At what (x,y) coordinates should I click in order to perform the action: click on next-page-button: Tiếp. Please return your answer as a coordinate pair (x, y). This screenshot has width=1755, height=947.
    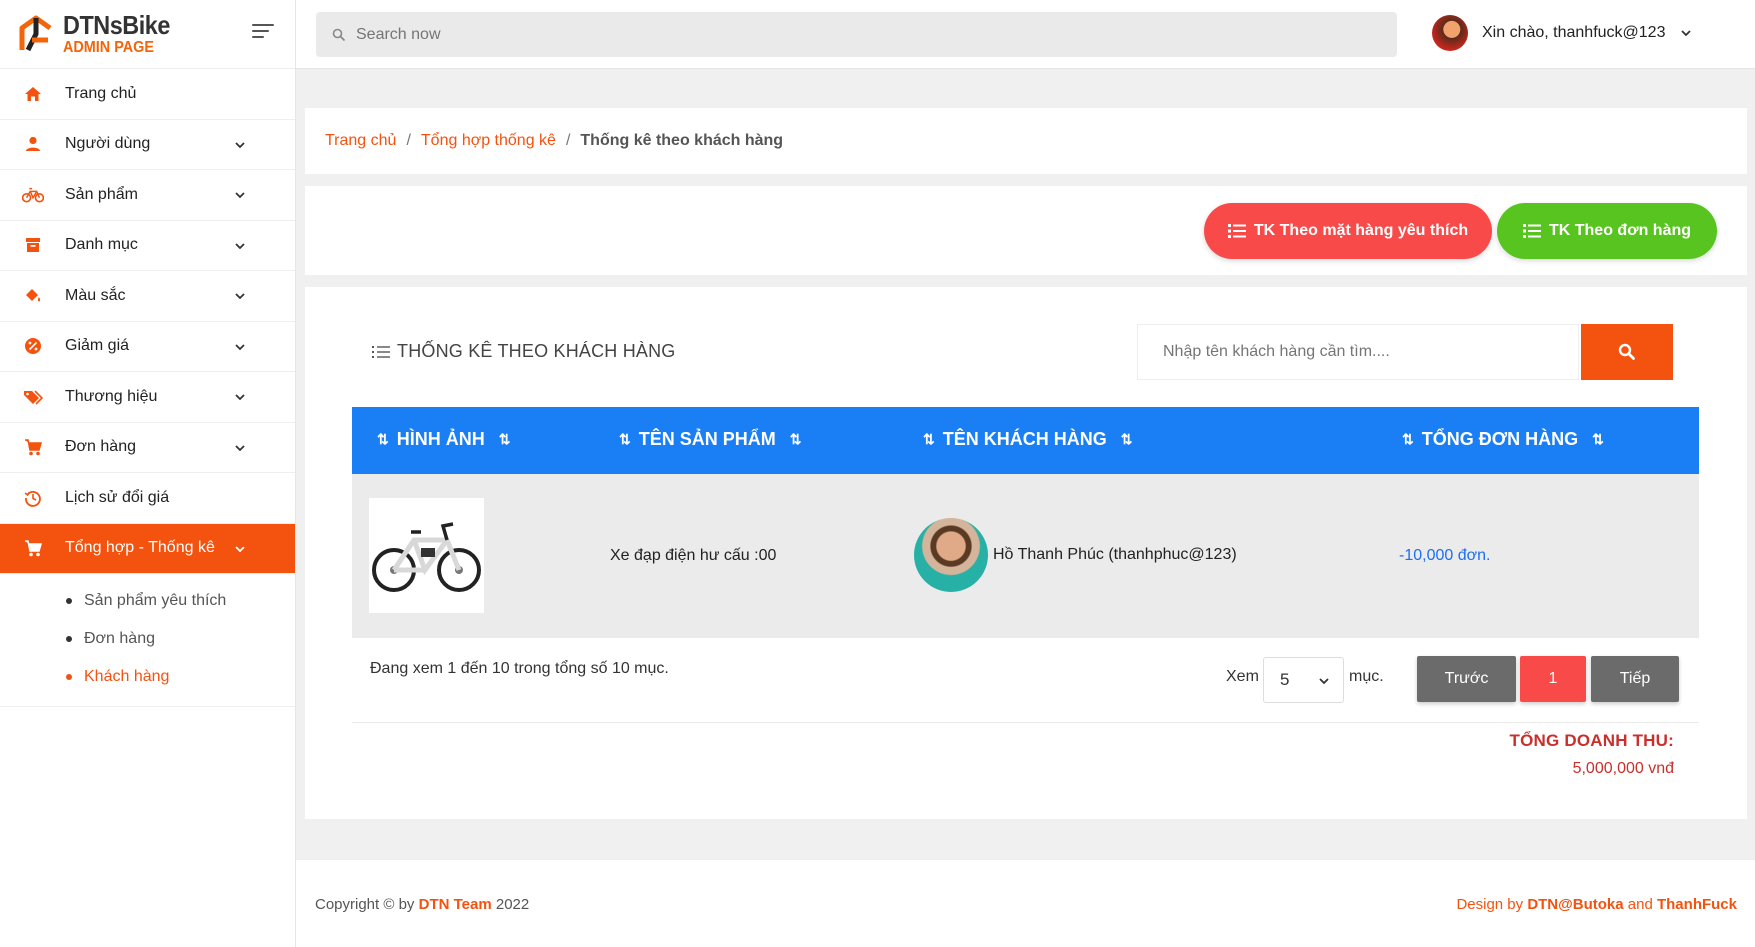
    Looking at the image, I should click on (1635, 679).